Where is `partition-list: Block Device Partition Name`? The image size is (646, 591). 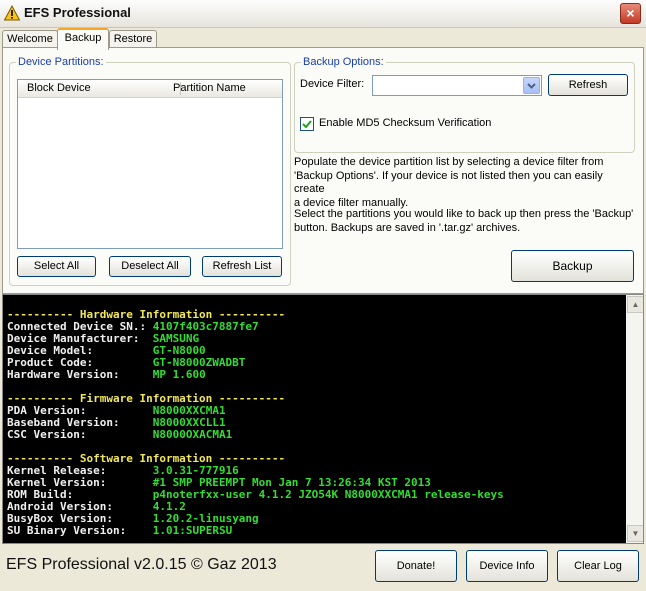
partition-list: Block Device Partition Name is located at coordinates (150, 164).